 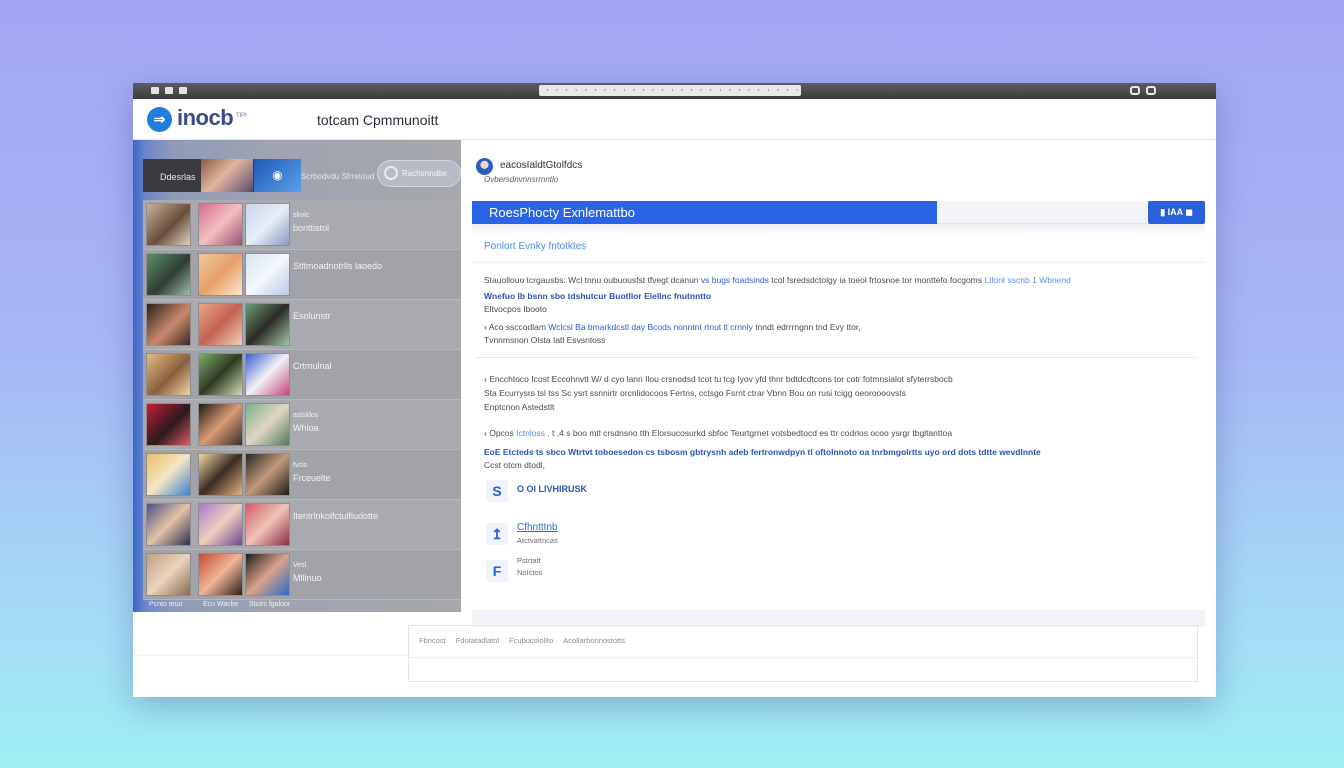 What do you see at coordinates (205, 118) in the screenshot?
I see `logo-text: inocb` at bounding box center [205, 118].